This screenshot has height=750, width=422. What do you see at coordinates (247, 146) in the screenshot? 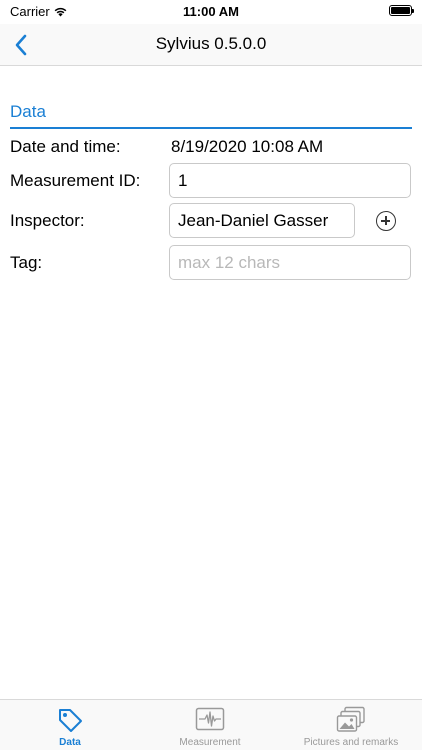
I see `date-time-value: 8/19/2020 10:08 AM` at bounding box center [247, 146].